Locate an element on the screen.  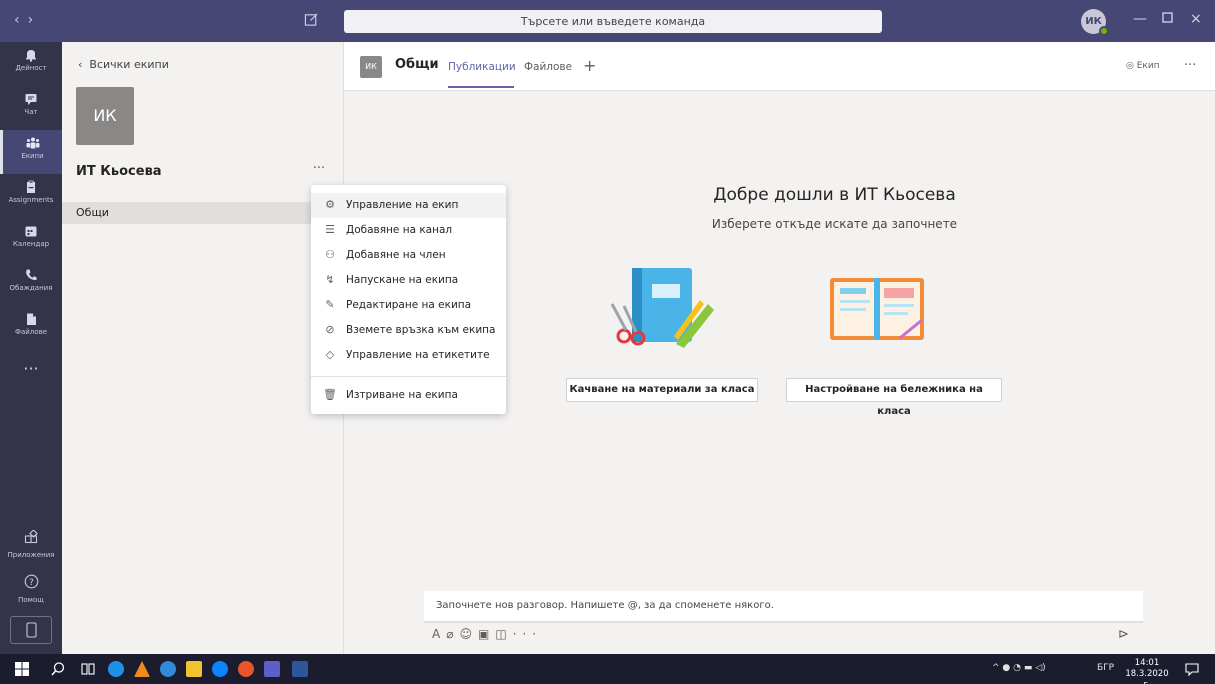
back-arrow-icon: ‹ is located at coordinates (21, 20).